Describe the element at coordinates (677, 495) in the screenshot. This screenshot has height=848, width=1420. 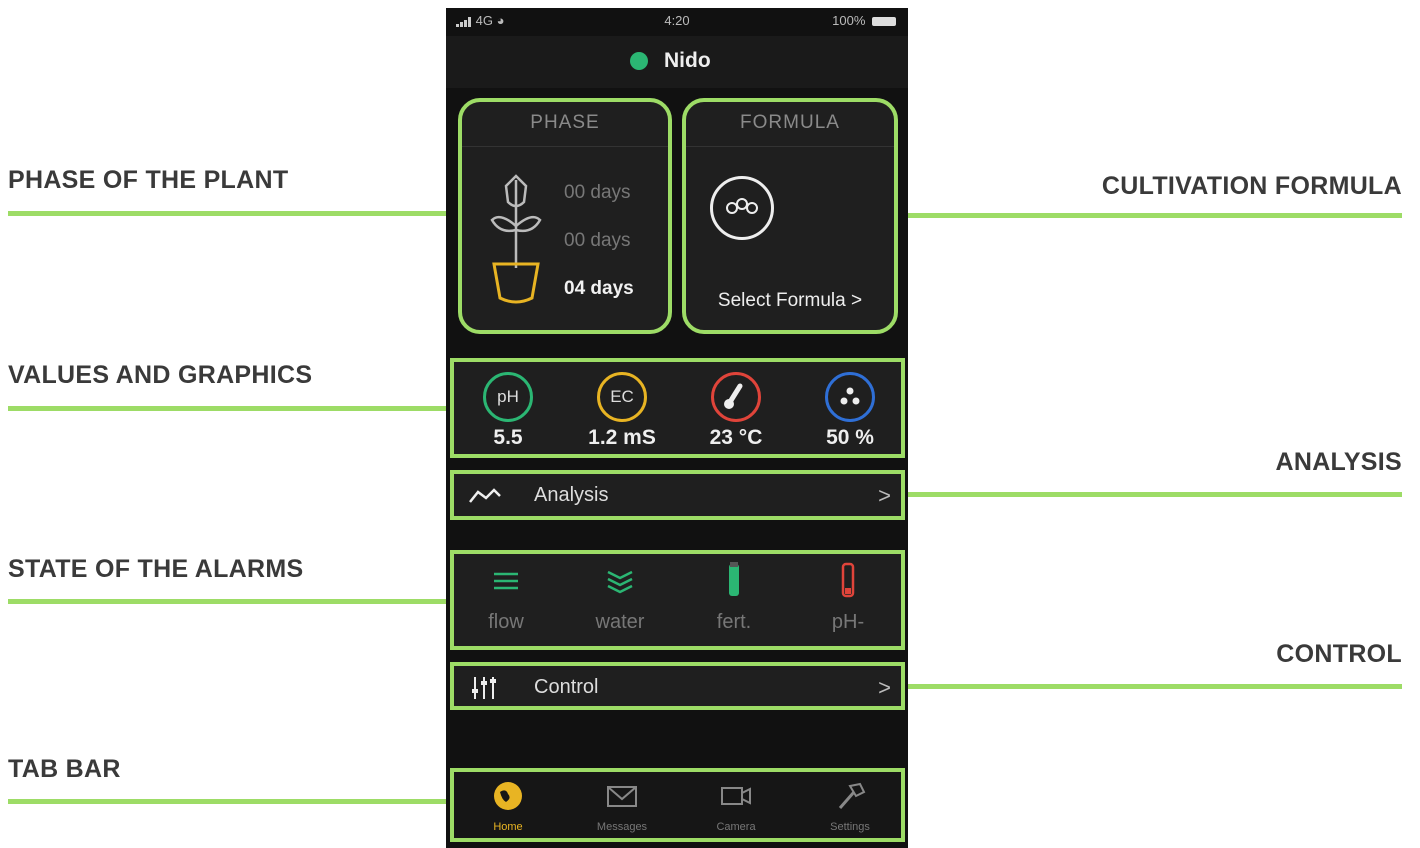
I see `analysis-row: Analysis >` at that location.